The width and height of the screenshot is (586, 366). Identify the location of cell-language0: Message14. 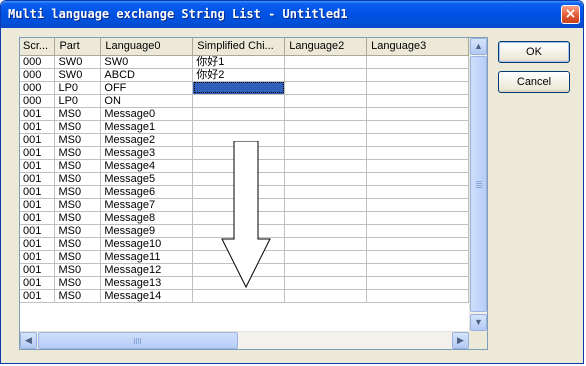
(147, 296).